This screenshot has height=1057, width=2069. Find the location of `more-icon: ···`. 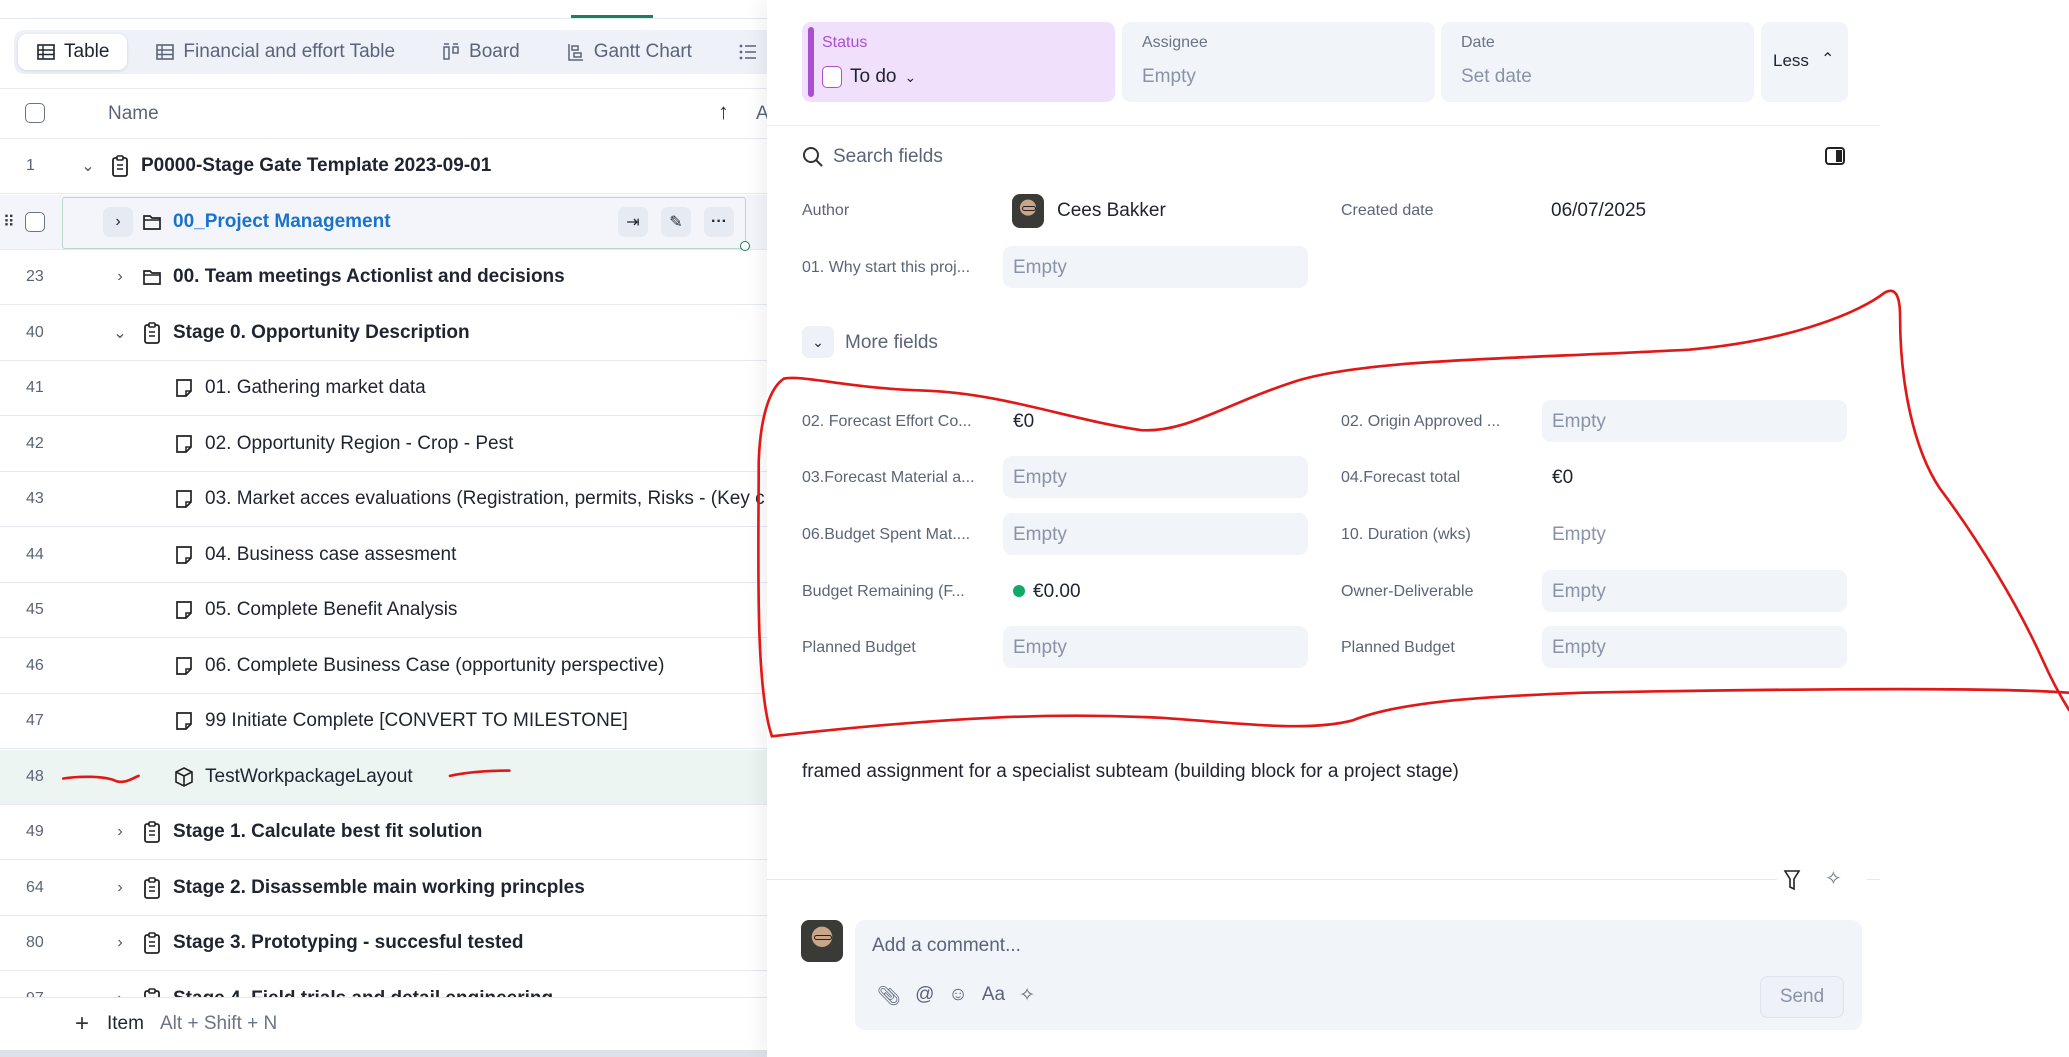

more-icon: ··· is located at coordinates (719, 221).